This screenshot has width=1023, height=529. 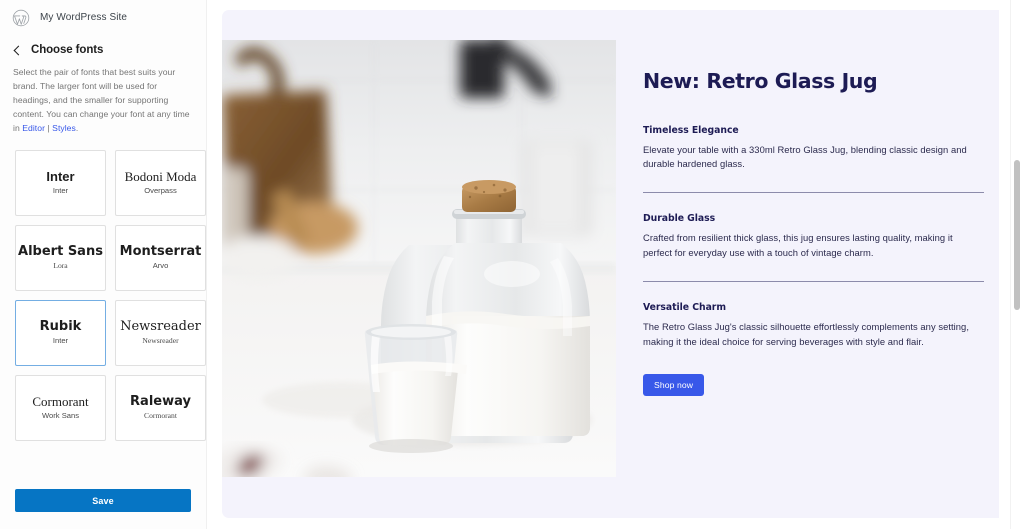 I want to click on font-pair-card-6: Cormorant Work Sans, so click(x=60, y=407).